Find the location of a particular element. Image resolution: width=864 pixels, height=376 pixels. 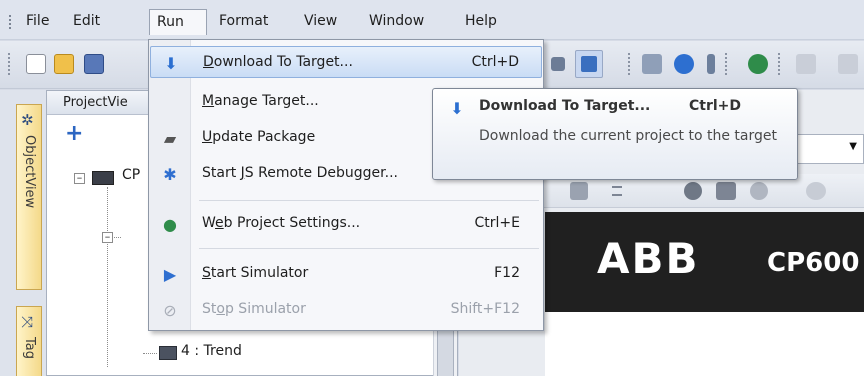

chevron-down-icon: ▼ is located at coordinates (853, 146).